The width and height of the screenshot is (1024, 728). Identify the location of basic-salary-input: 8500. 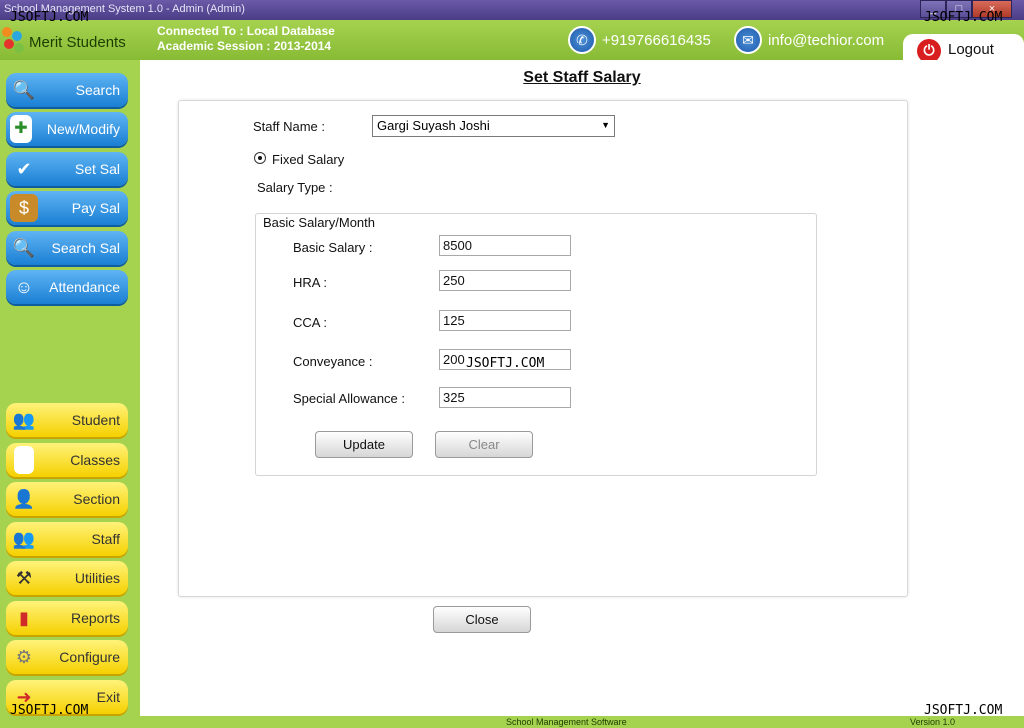
(505, 245).